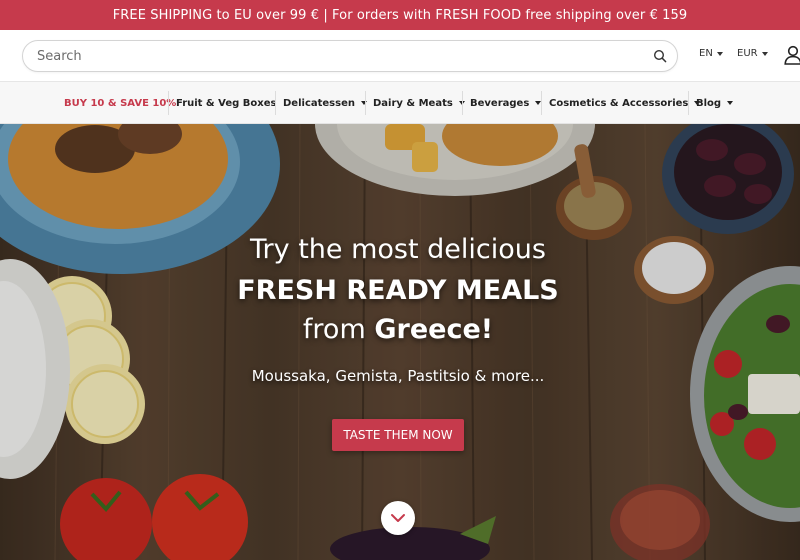  I want to click on nav-item-label: Delicatessen, so click(319, 103).